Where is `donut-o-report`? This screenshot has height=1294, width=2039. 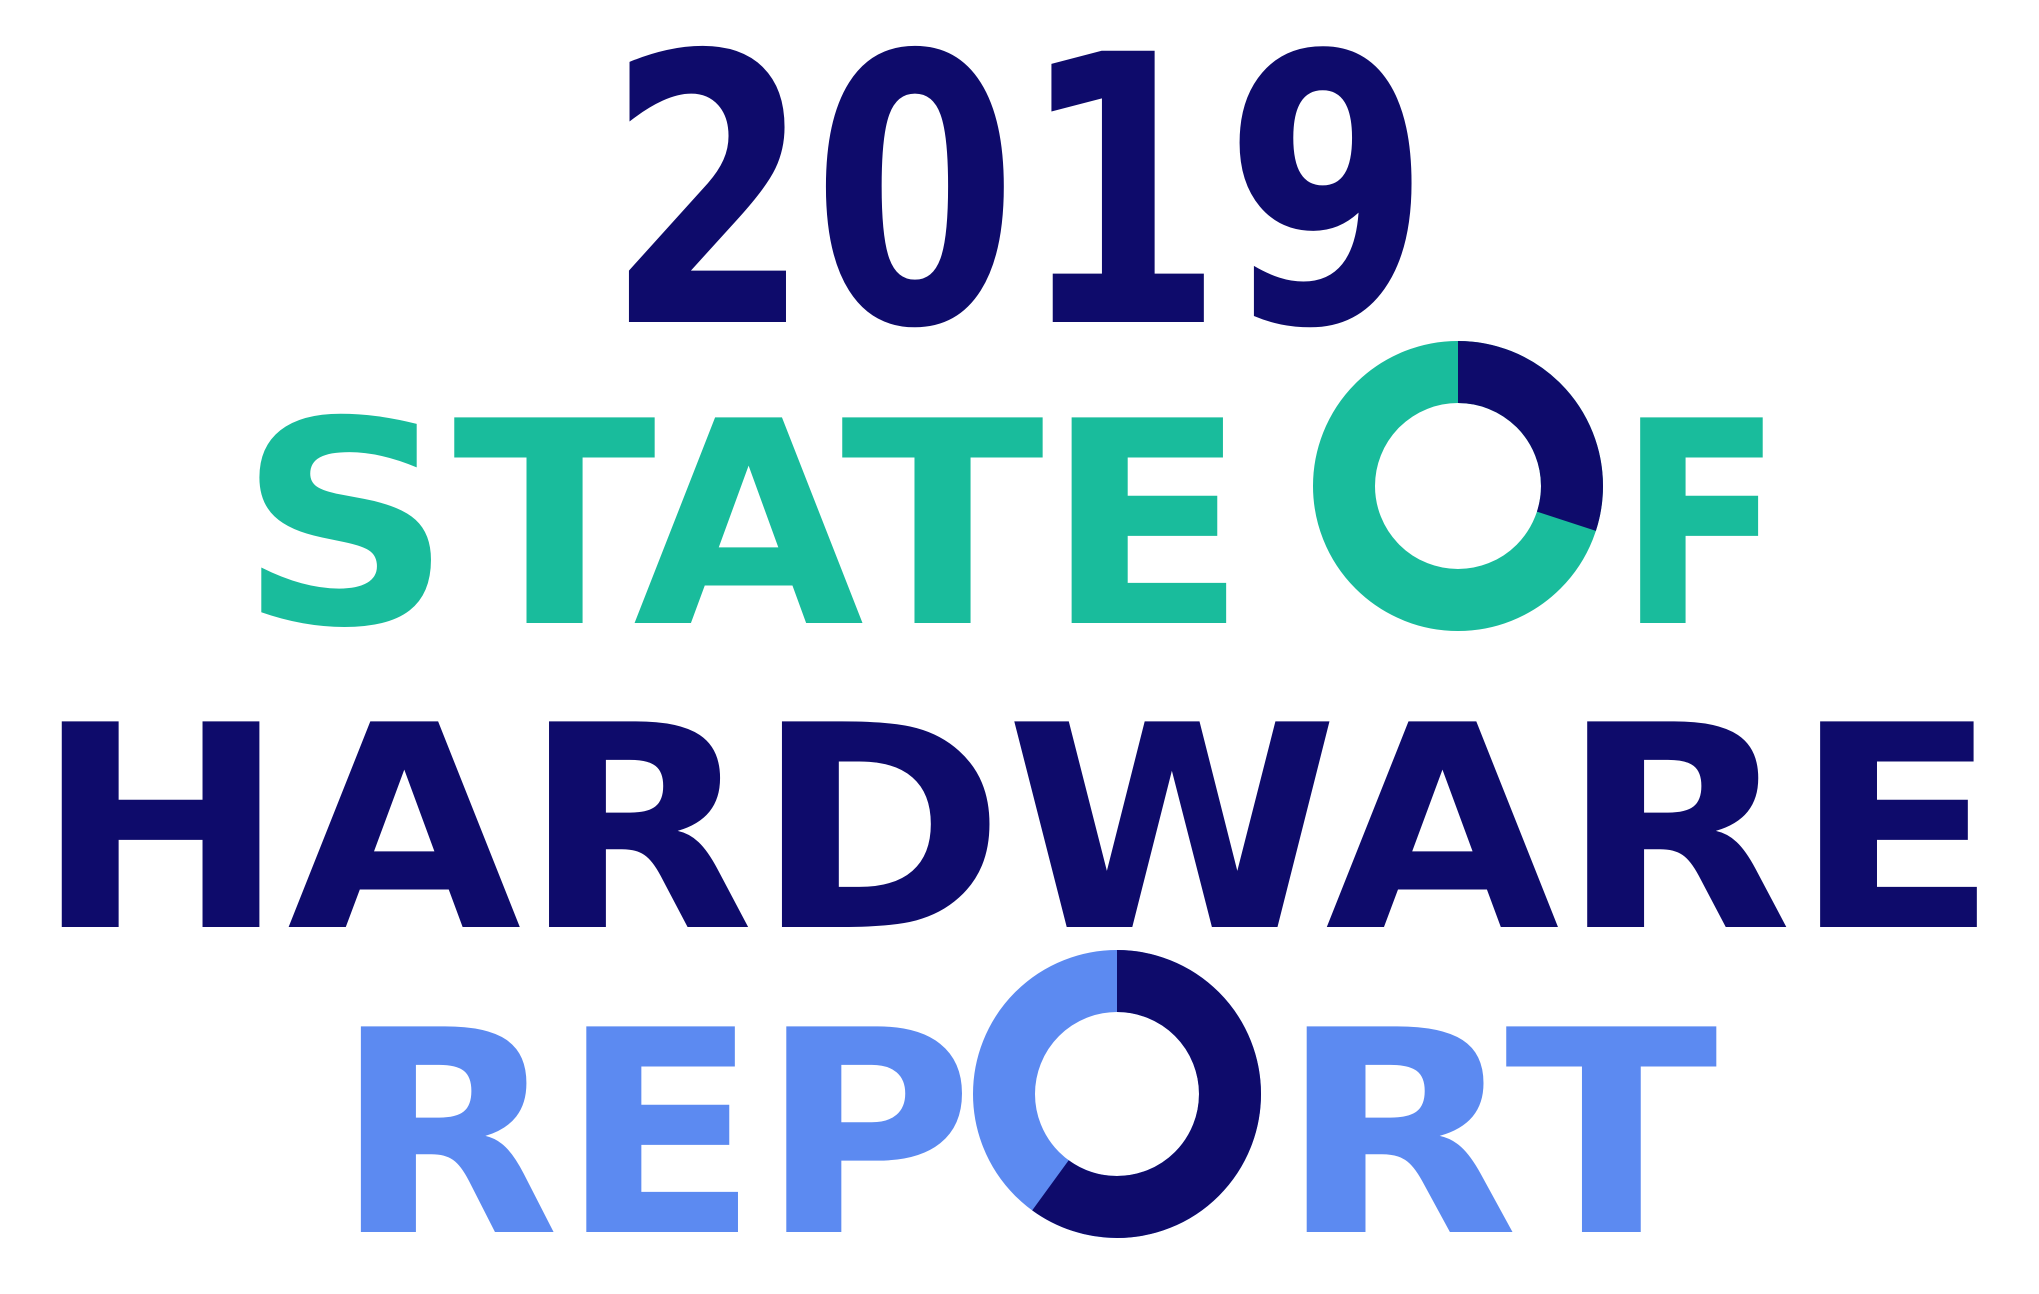 donut-o-report is located at coordinates (1117, 1094).